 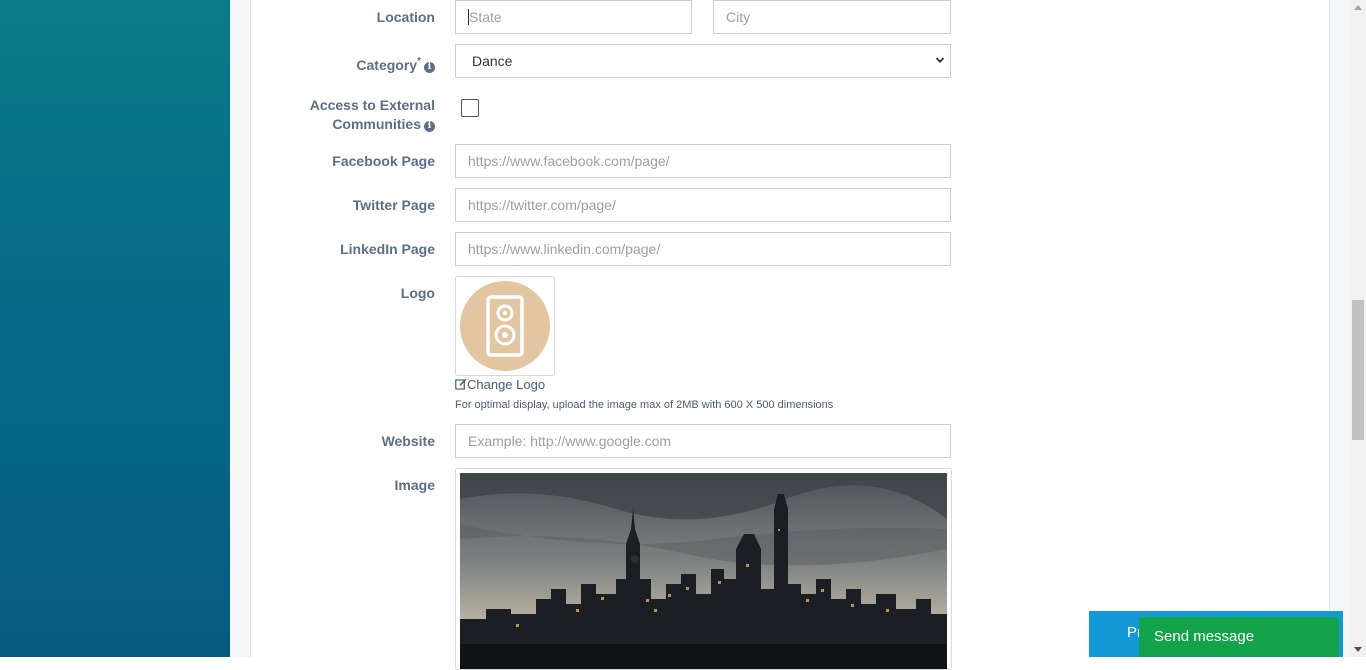 What do you see at coordinates (383, 161) in the screenshot?
I see `facebook-label: Facebook Page` at bounding box center [383, 161].